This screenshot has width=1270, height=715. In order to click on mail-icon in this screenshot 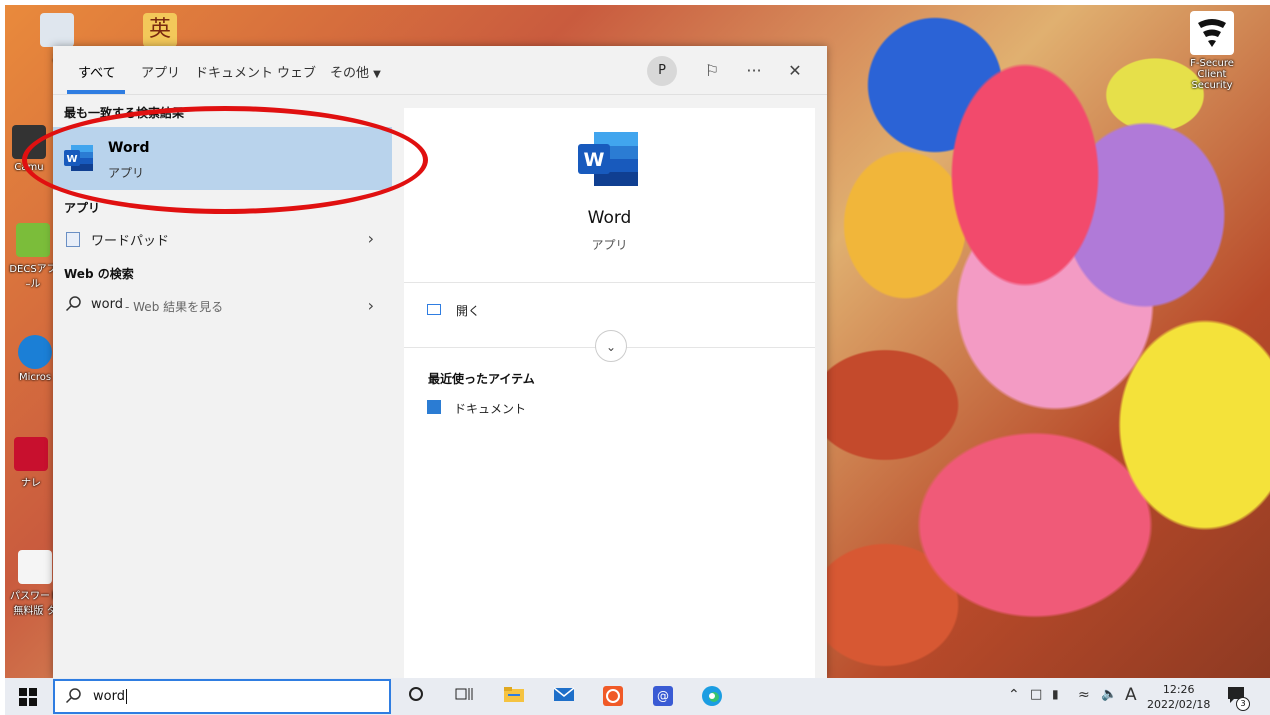, I will do `click(564, 697)`.